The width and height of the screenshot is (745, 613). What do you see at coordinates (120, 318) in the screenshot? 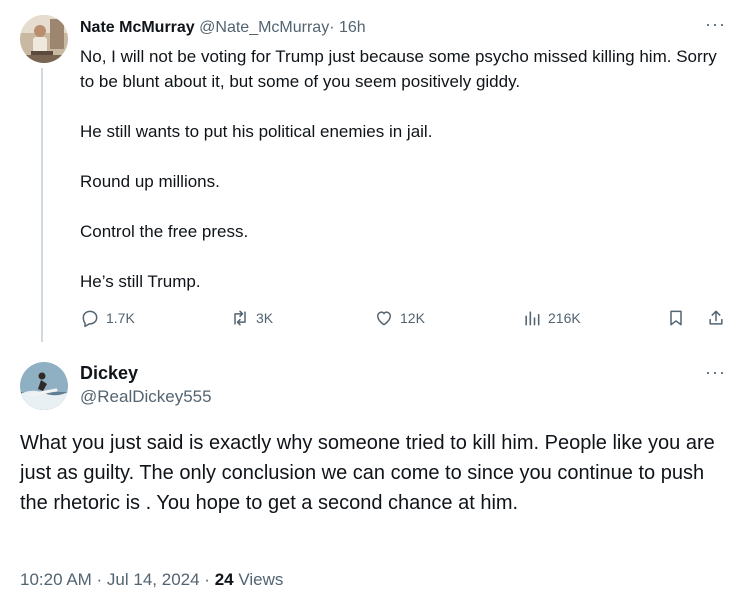
I see `reply-count: 1.7K` at bounding box center [120, 318].